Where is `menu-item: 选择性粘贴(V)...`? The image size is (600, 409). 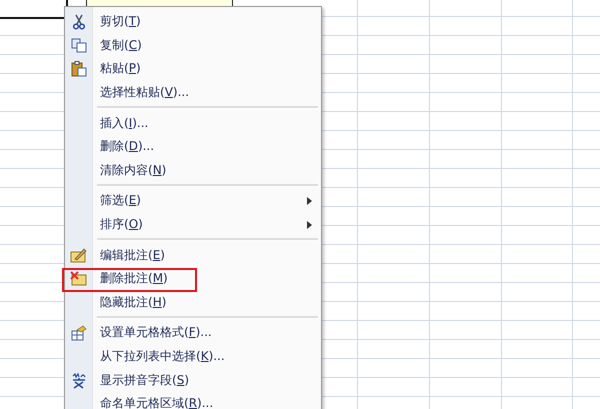 menu-item: 选择性粘贴(V)... is located at coordinates (193, 92).